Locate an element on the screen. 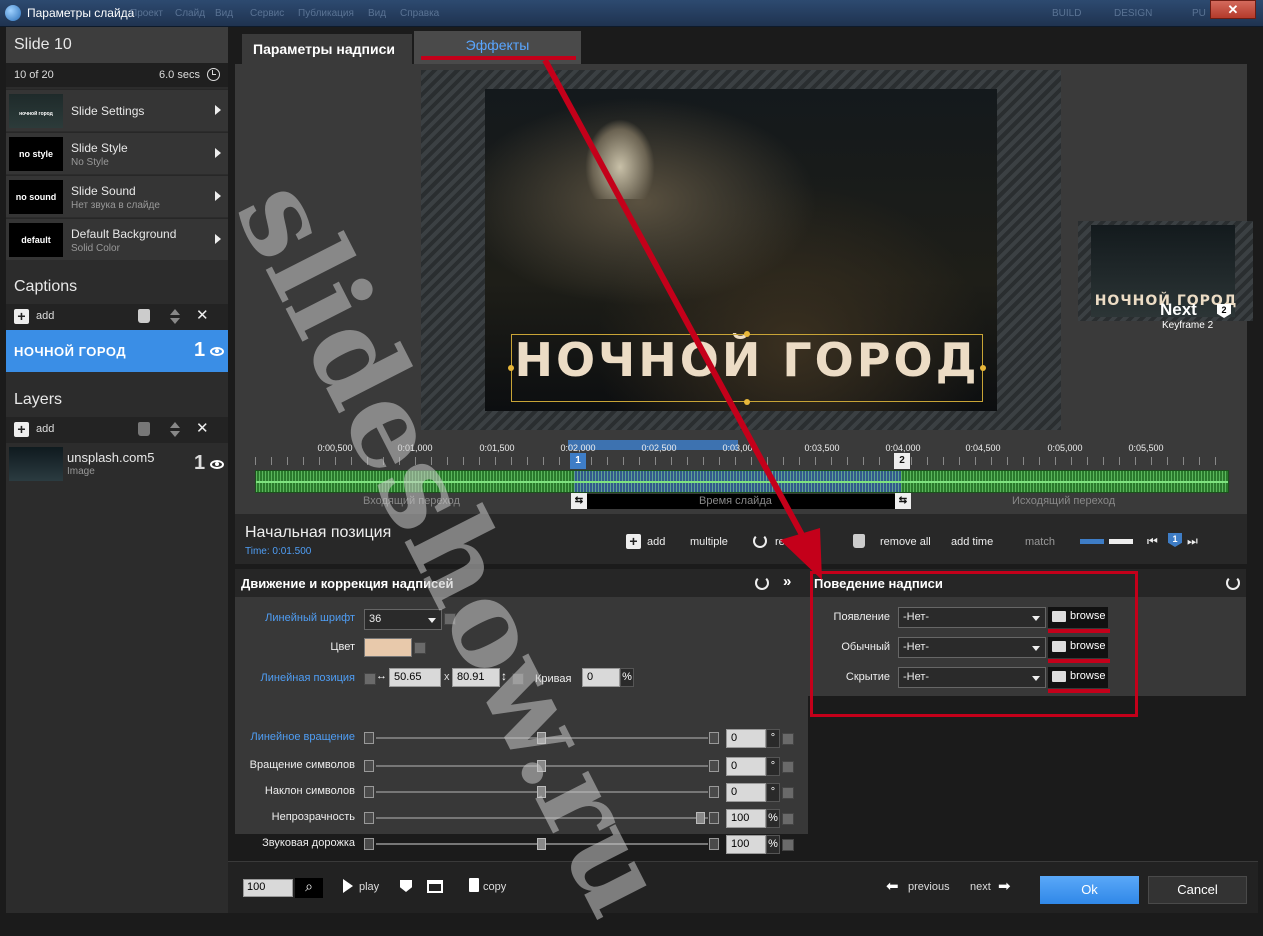  add-keyframe-button: add is located at coordinates (656, 542).